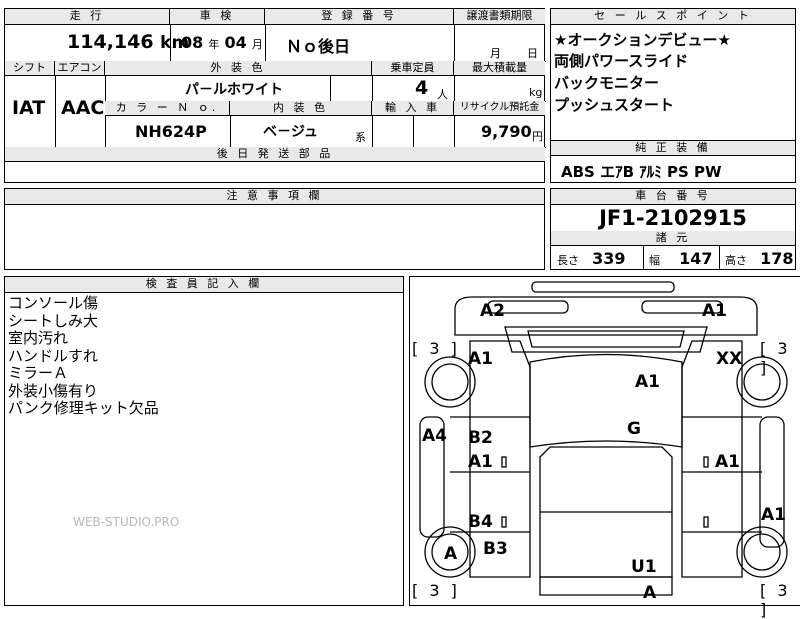 The image size is (800, 619). Describe the element at coordinates (291, 132) in the screenshot. I see `interior-color-value: ベ－ジュ` at that location.